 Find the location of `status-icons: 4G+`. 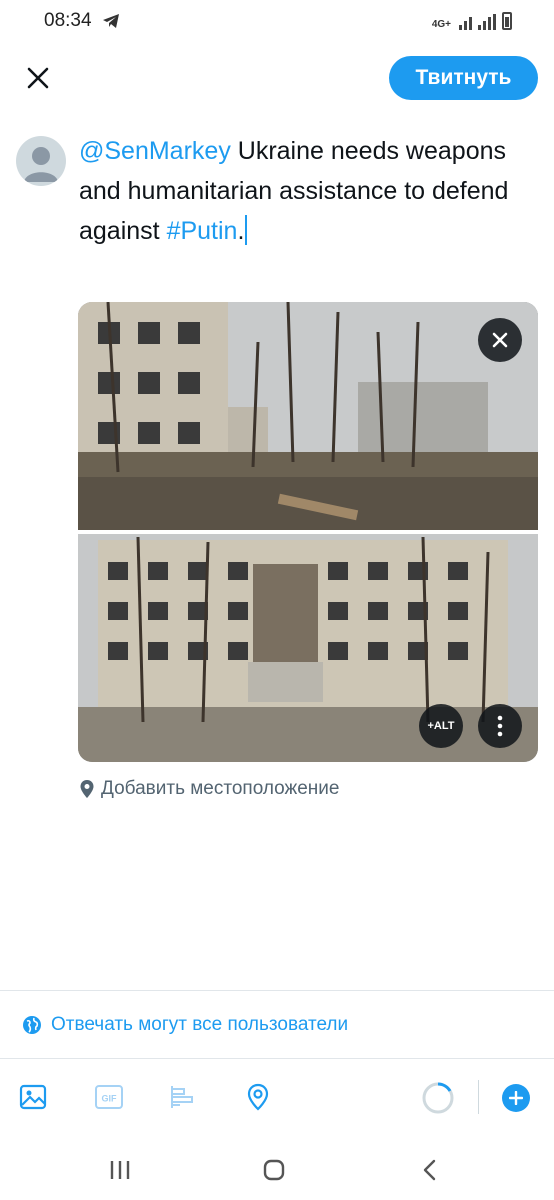

status-icons: 4G+ is located at coordinates (472, 21).